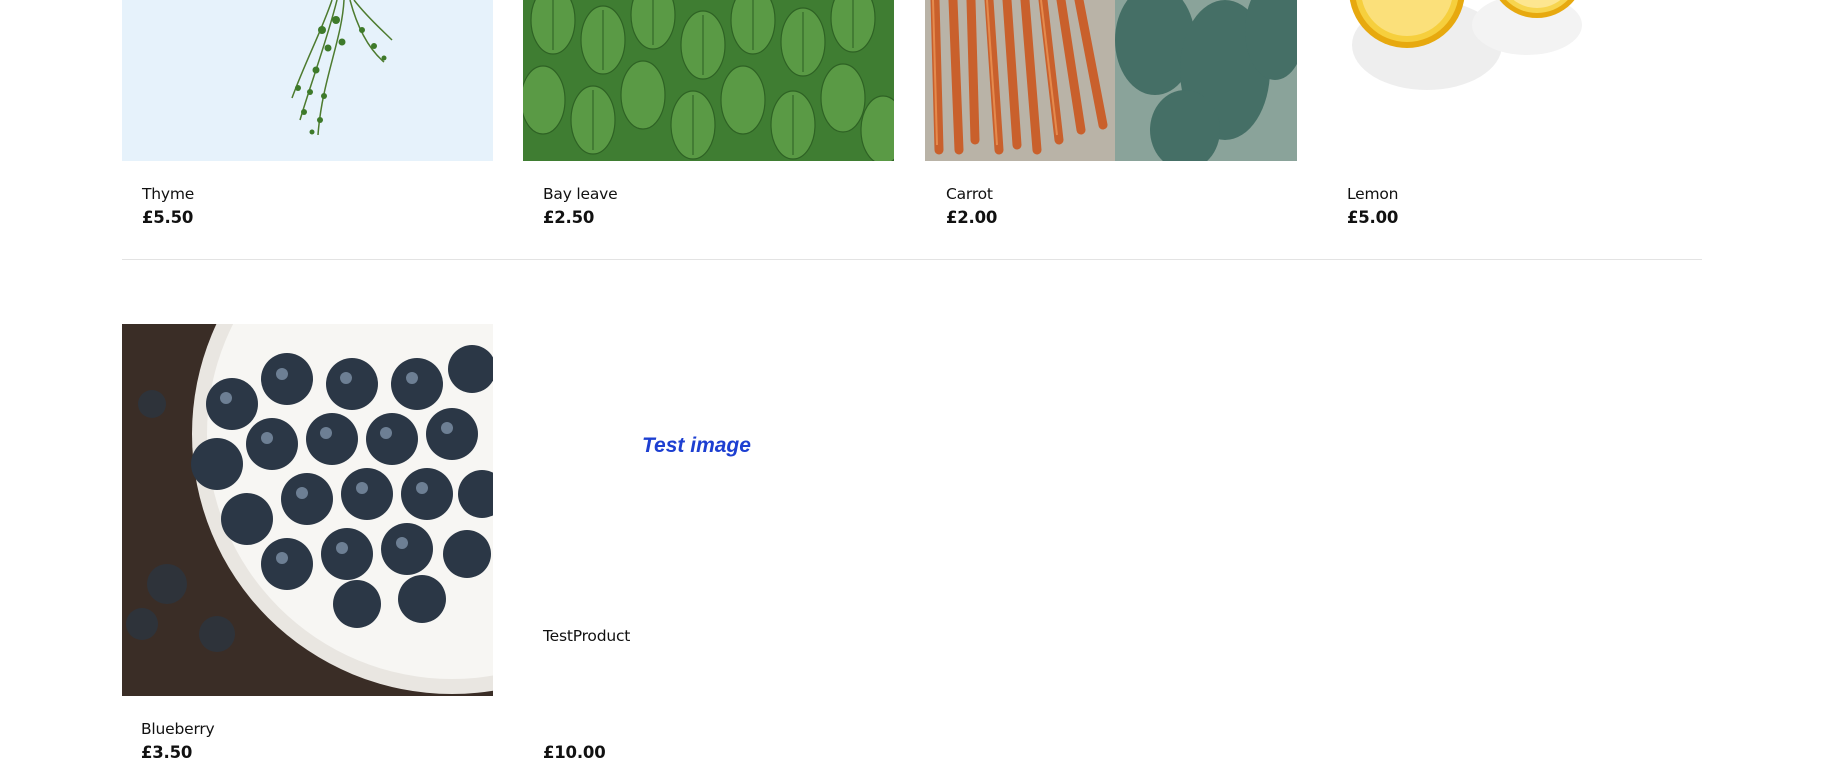 This screenshot has width=1830, height=784. Describe the element at coordinates (1111, 80) in the screenshot. I see `carrot-image` at that location.